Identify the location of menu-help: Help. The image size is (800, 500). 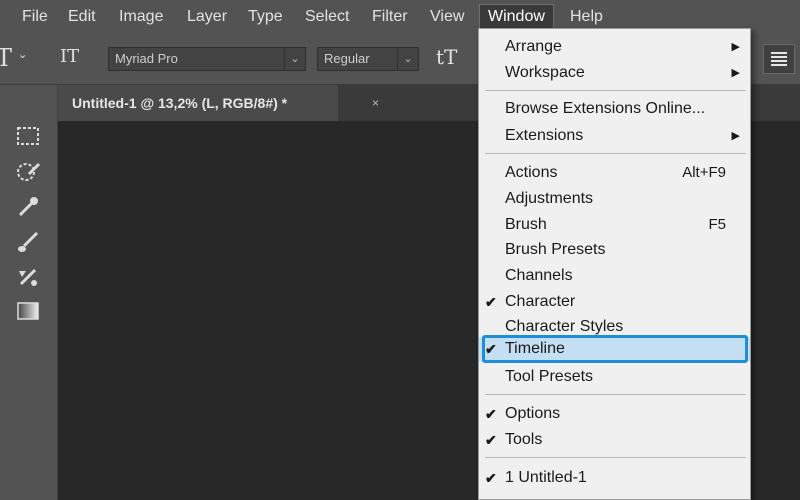
(586, 17).